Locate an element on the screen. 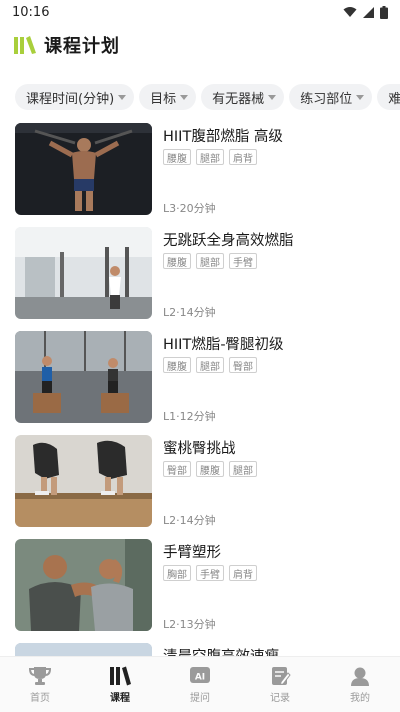 The image size is (400, 712). tab-label: 记录 is located at coordinates (280, 698).